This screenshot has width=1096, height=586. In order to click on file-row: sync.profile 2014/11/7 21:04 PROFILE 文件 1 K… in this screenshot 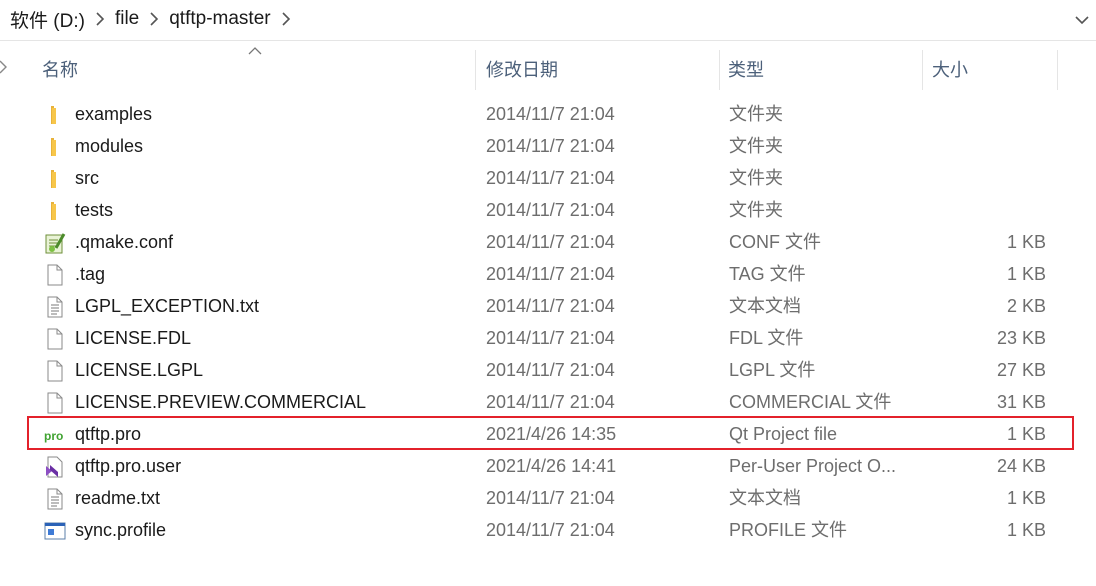, I will do `click(554, 529)`.